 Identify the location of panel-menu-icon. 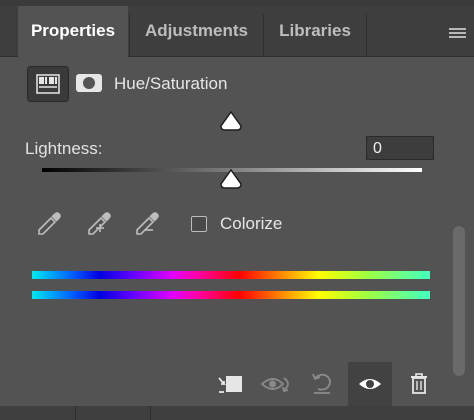
(457, 34).